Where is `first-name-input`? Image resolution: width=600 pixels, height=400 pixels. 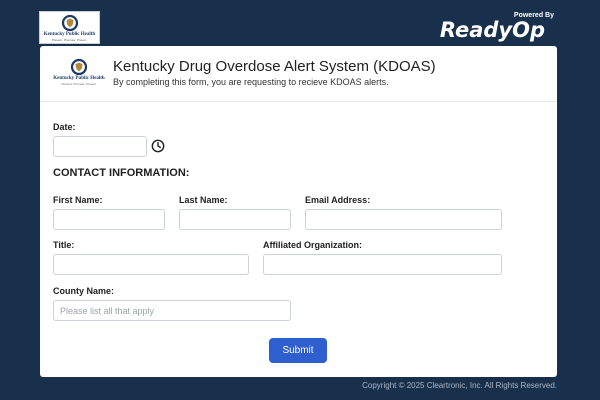 first-name-input is located at coordinates (109, 219).